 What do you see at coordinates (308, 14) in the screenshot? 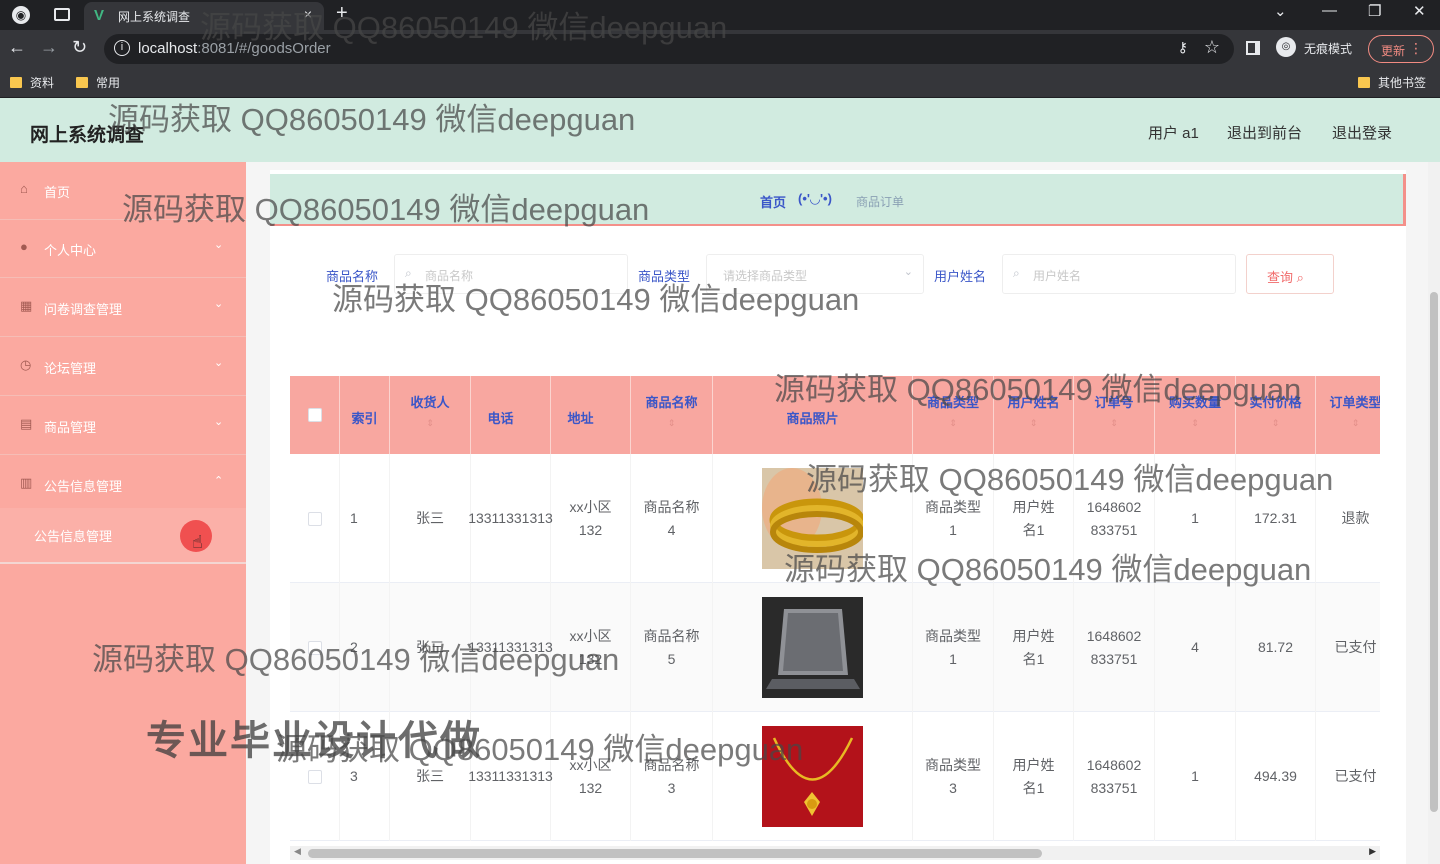
I see `tab-close-icon: ×` at bounding box center [308, 14].